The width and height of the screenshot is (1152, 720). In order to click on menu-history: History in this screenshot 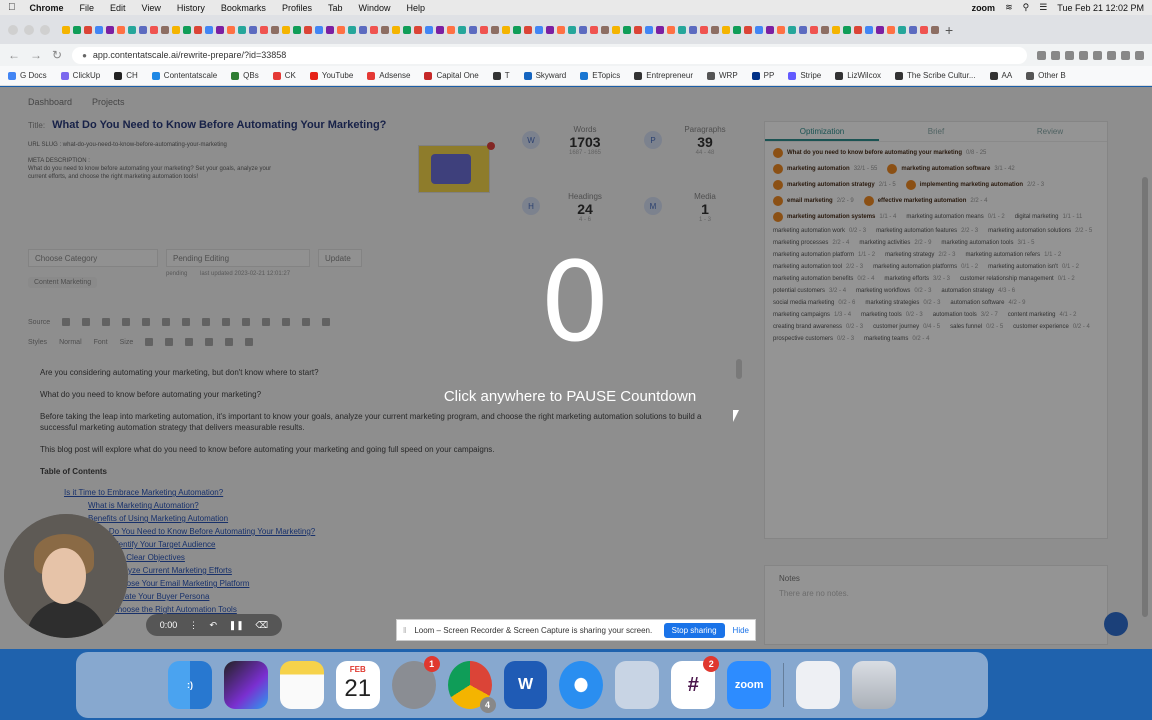, I will do `click(191, 8)`.